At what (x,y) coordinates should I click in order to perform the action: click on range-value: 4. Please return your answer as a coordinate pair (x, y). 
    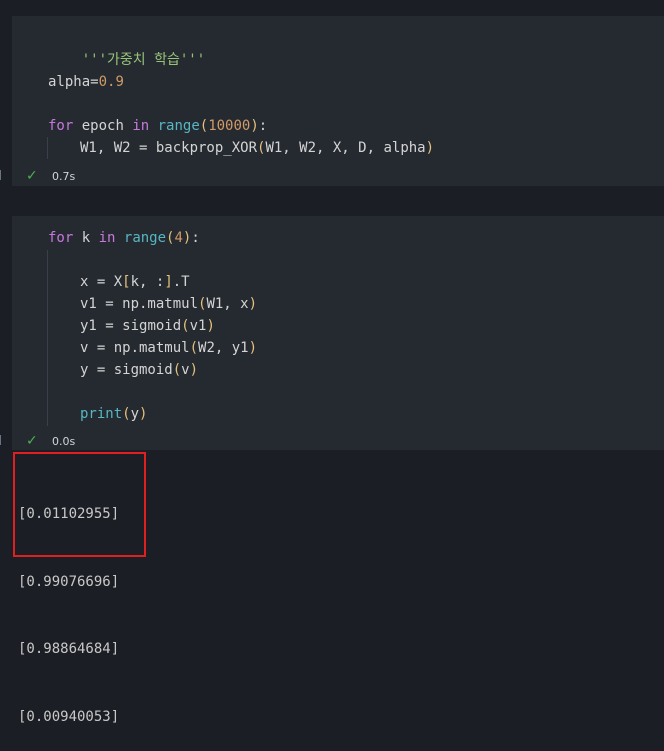
    Looking at the image, I should click on (178, 238).